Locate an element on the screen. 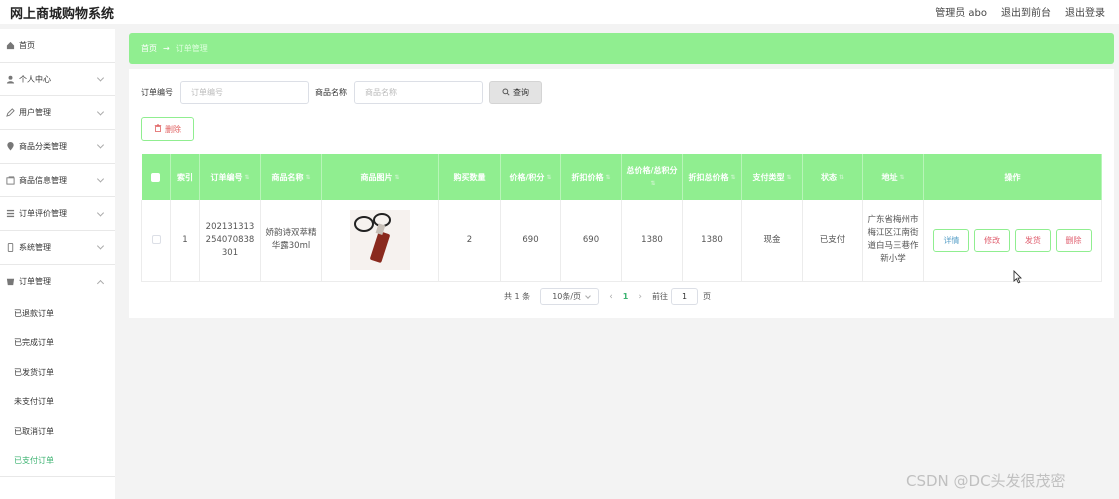  query-button: 查询 is located at coordinates (515, 92).